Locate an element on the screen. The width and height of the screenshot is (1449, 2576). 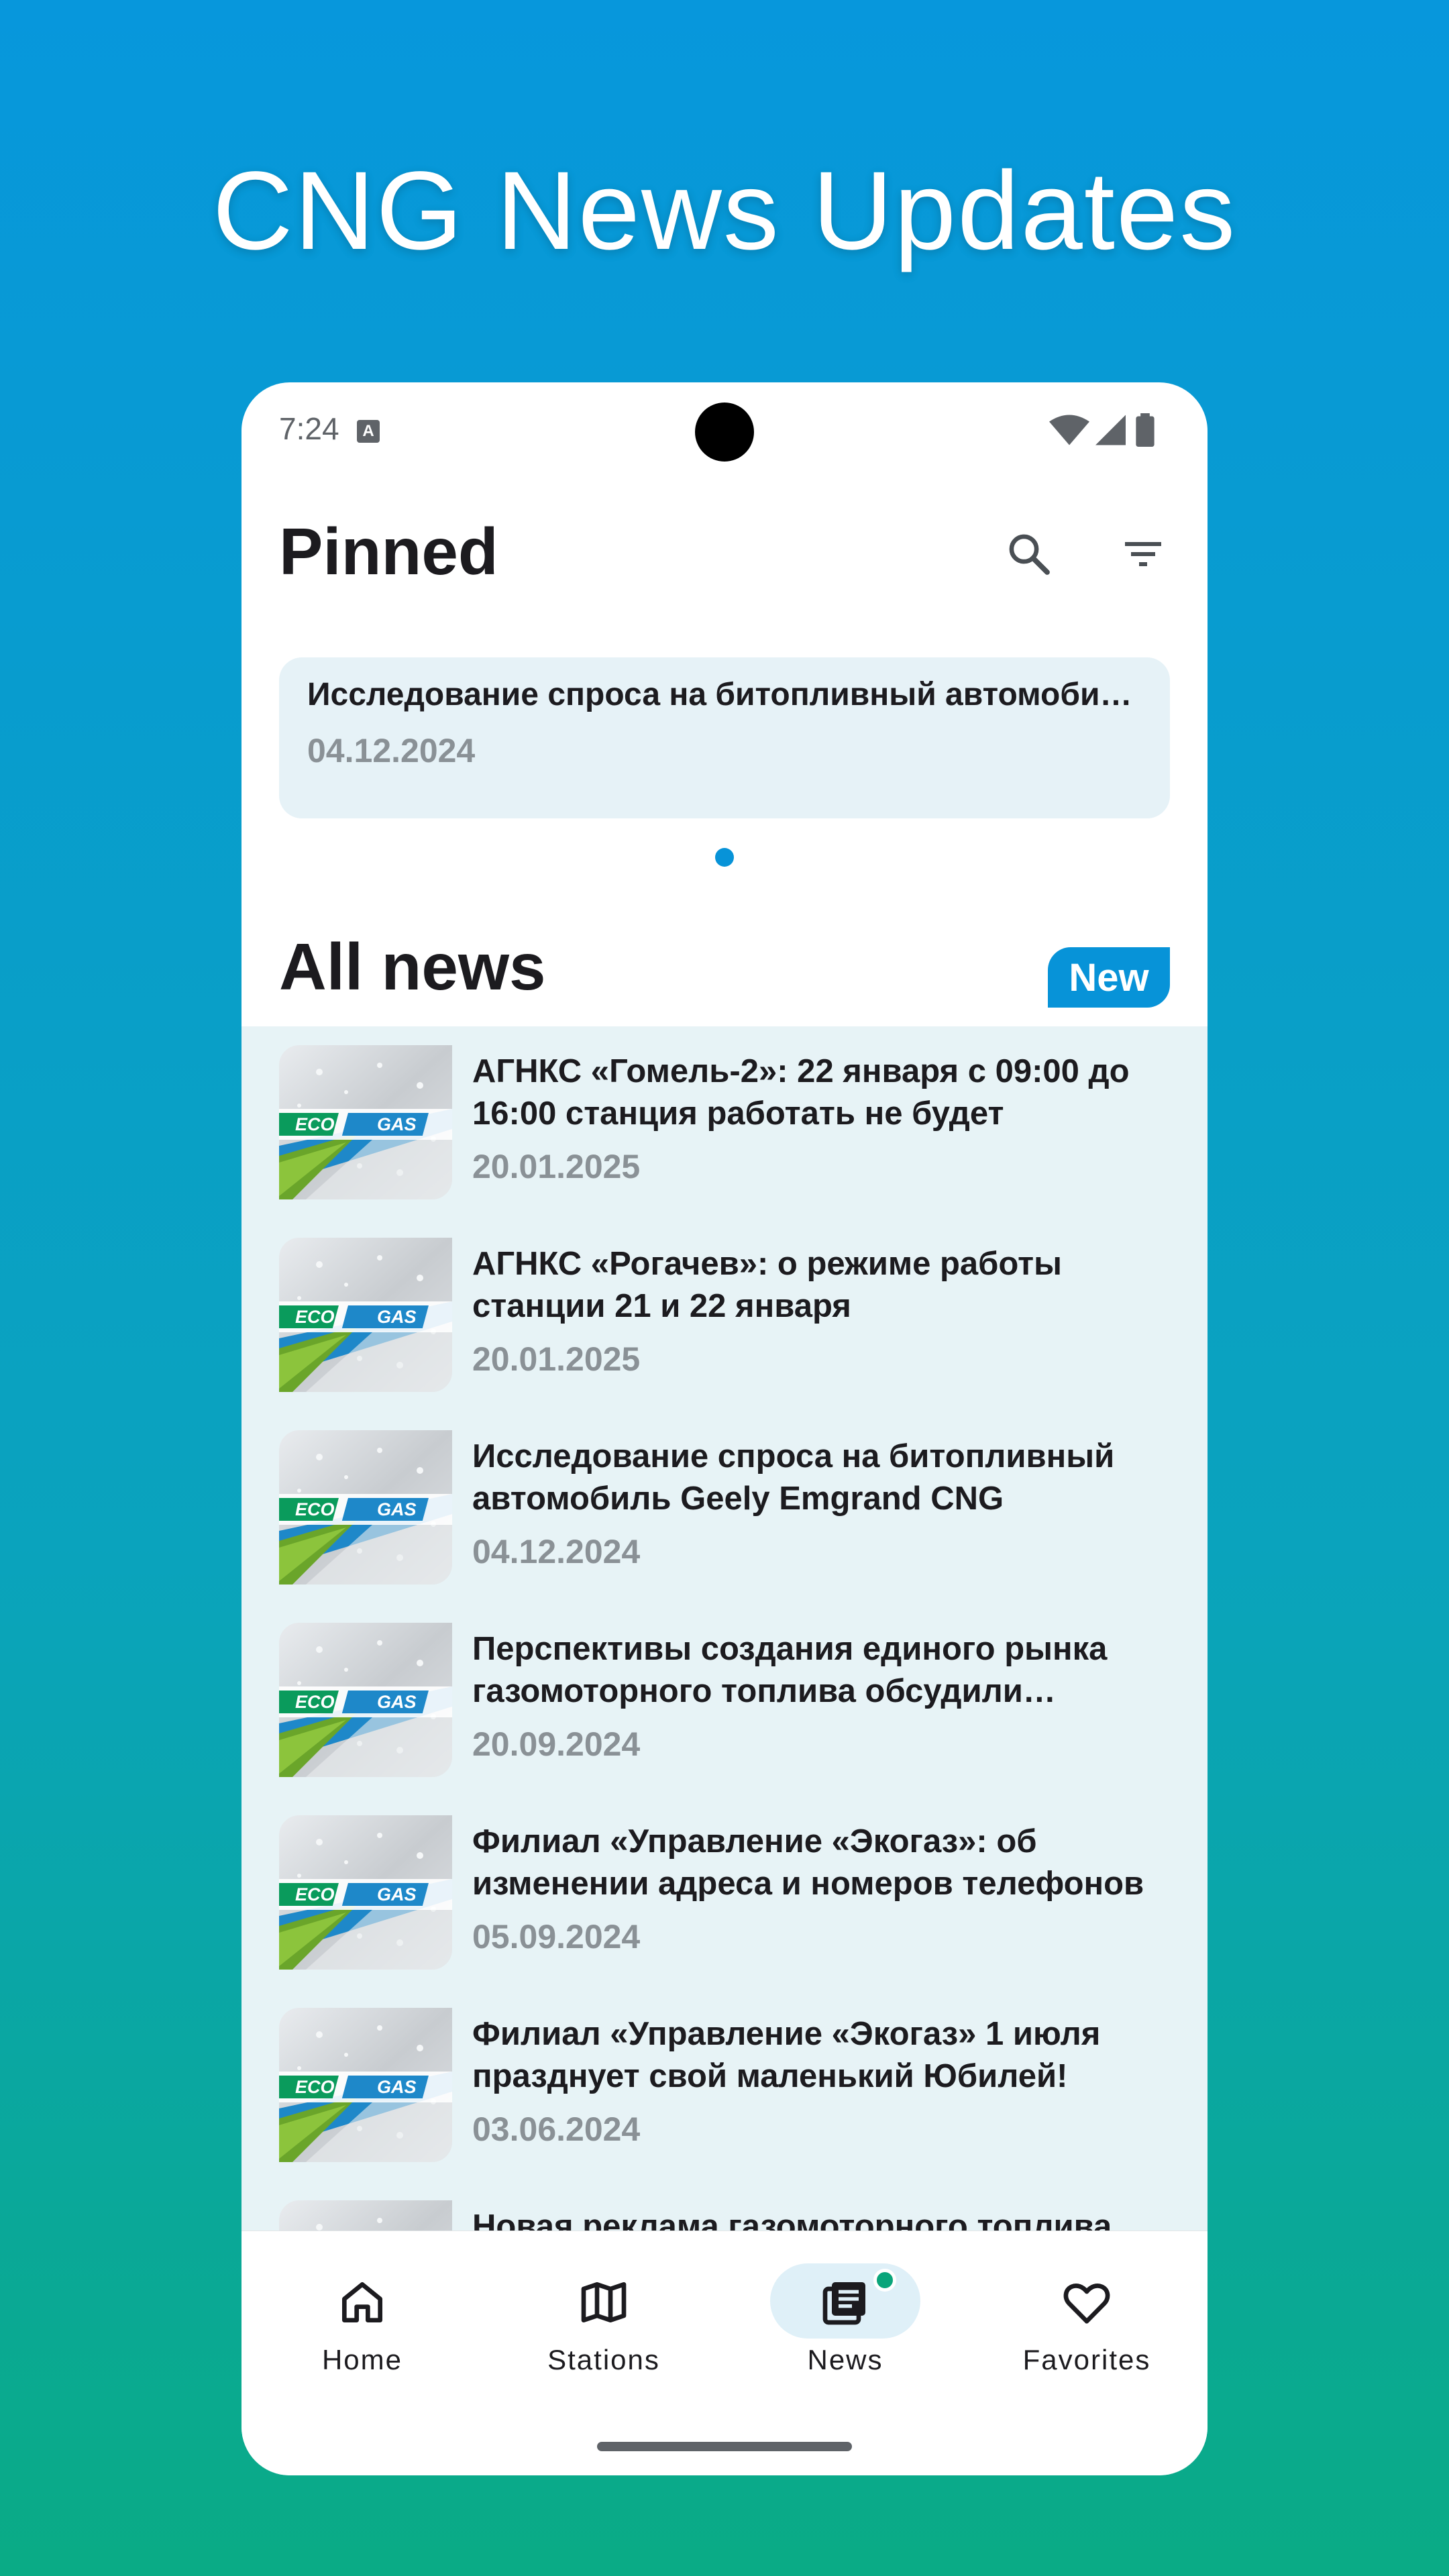
filter-icon is located at coordinates (1143, 554).